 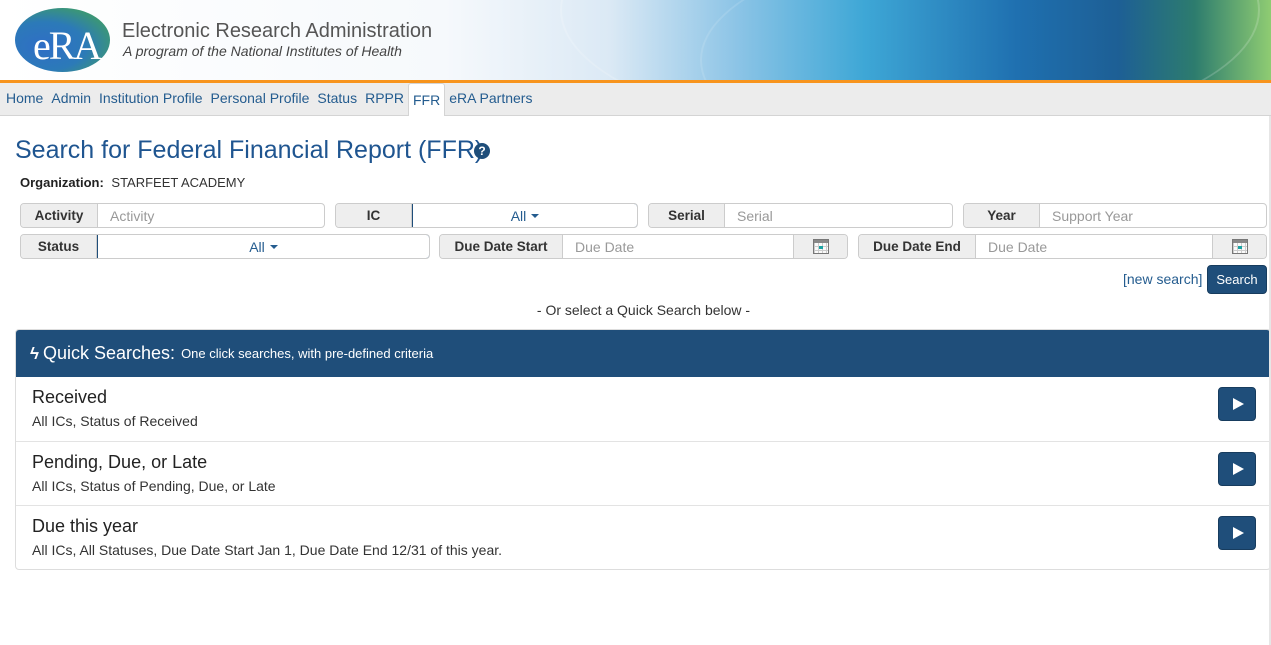 I want to click on organization: Organization: STARFEET ACADEMY, so click(x=132, y=182).